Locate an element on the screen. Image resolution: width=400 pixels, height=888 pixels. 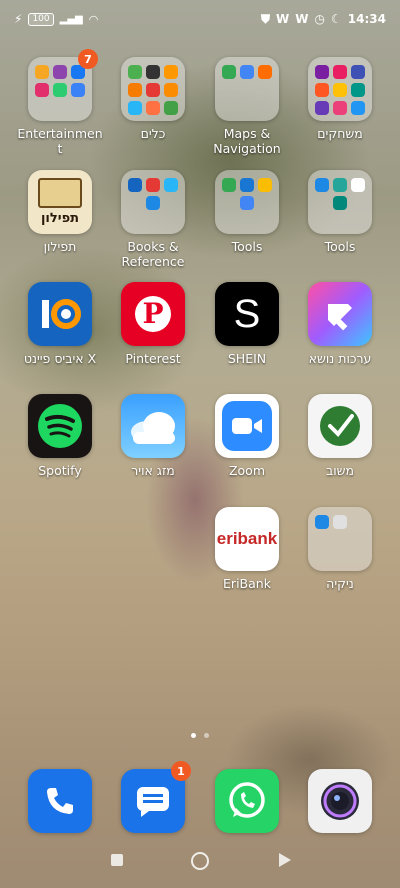
app-zoom: Zoom is located at coordinates (247, 436).